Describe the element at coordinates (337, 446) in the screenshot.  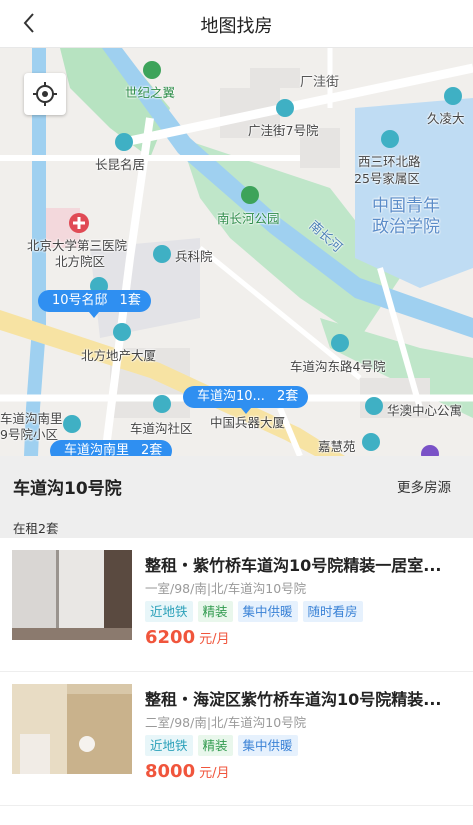
I see `poi-label: 嘉慧苑` at that location.